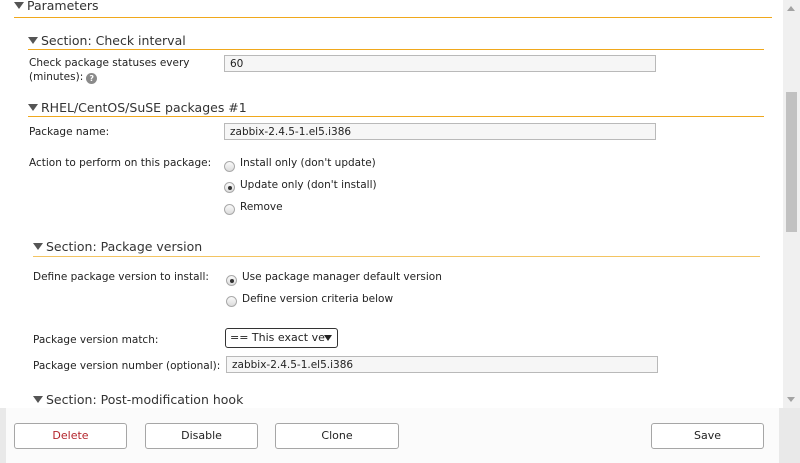  I want to click on radio-define-criteria-label: Define version criteria below, so click(318, 299).